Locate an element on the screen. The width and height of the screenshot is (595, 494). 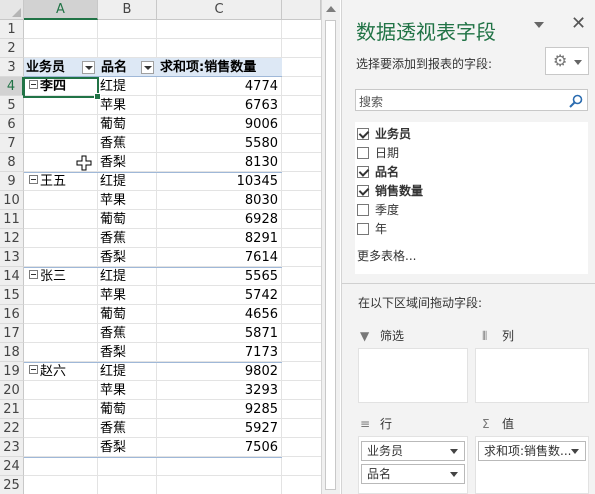
quantity-cell: 8291 is located at coordinates (219, 238).